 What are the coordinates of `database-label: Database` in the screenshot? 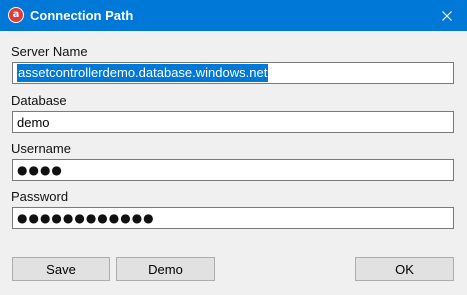 It's located at (39, 100).